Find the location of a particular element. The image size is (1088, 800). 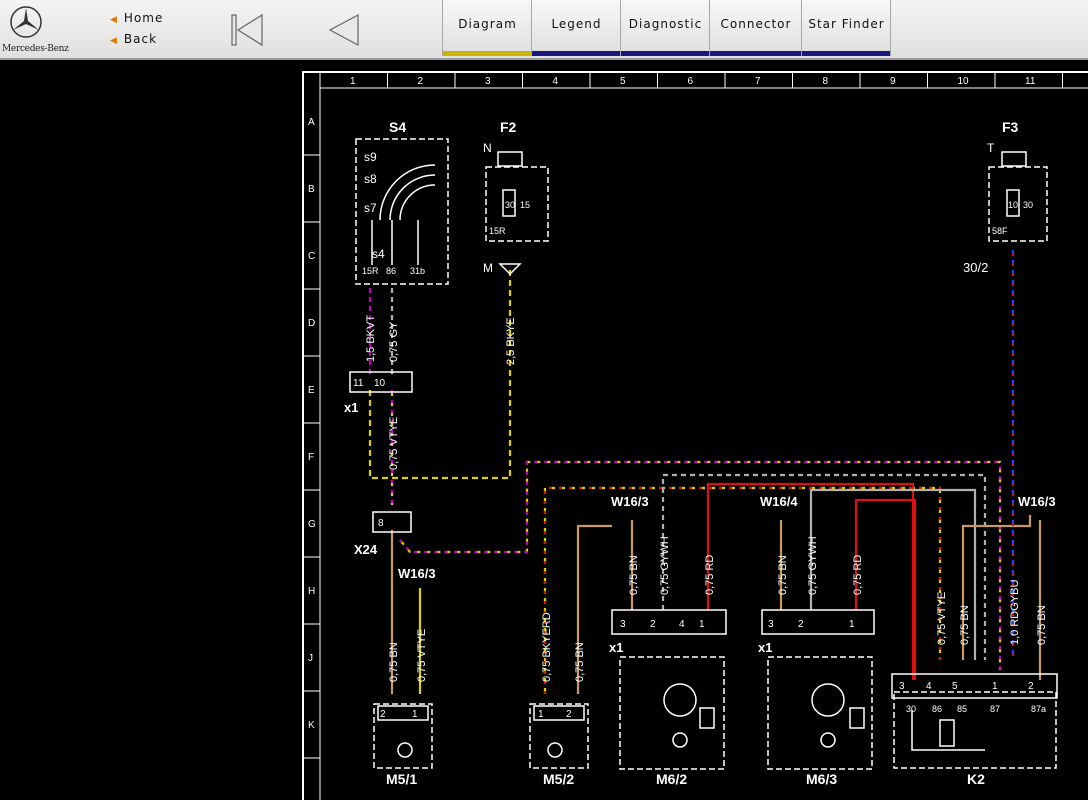

m5-1-pin: 1 is located at coordinates (415, 714).